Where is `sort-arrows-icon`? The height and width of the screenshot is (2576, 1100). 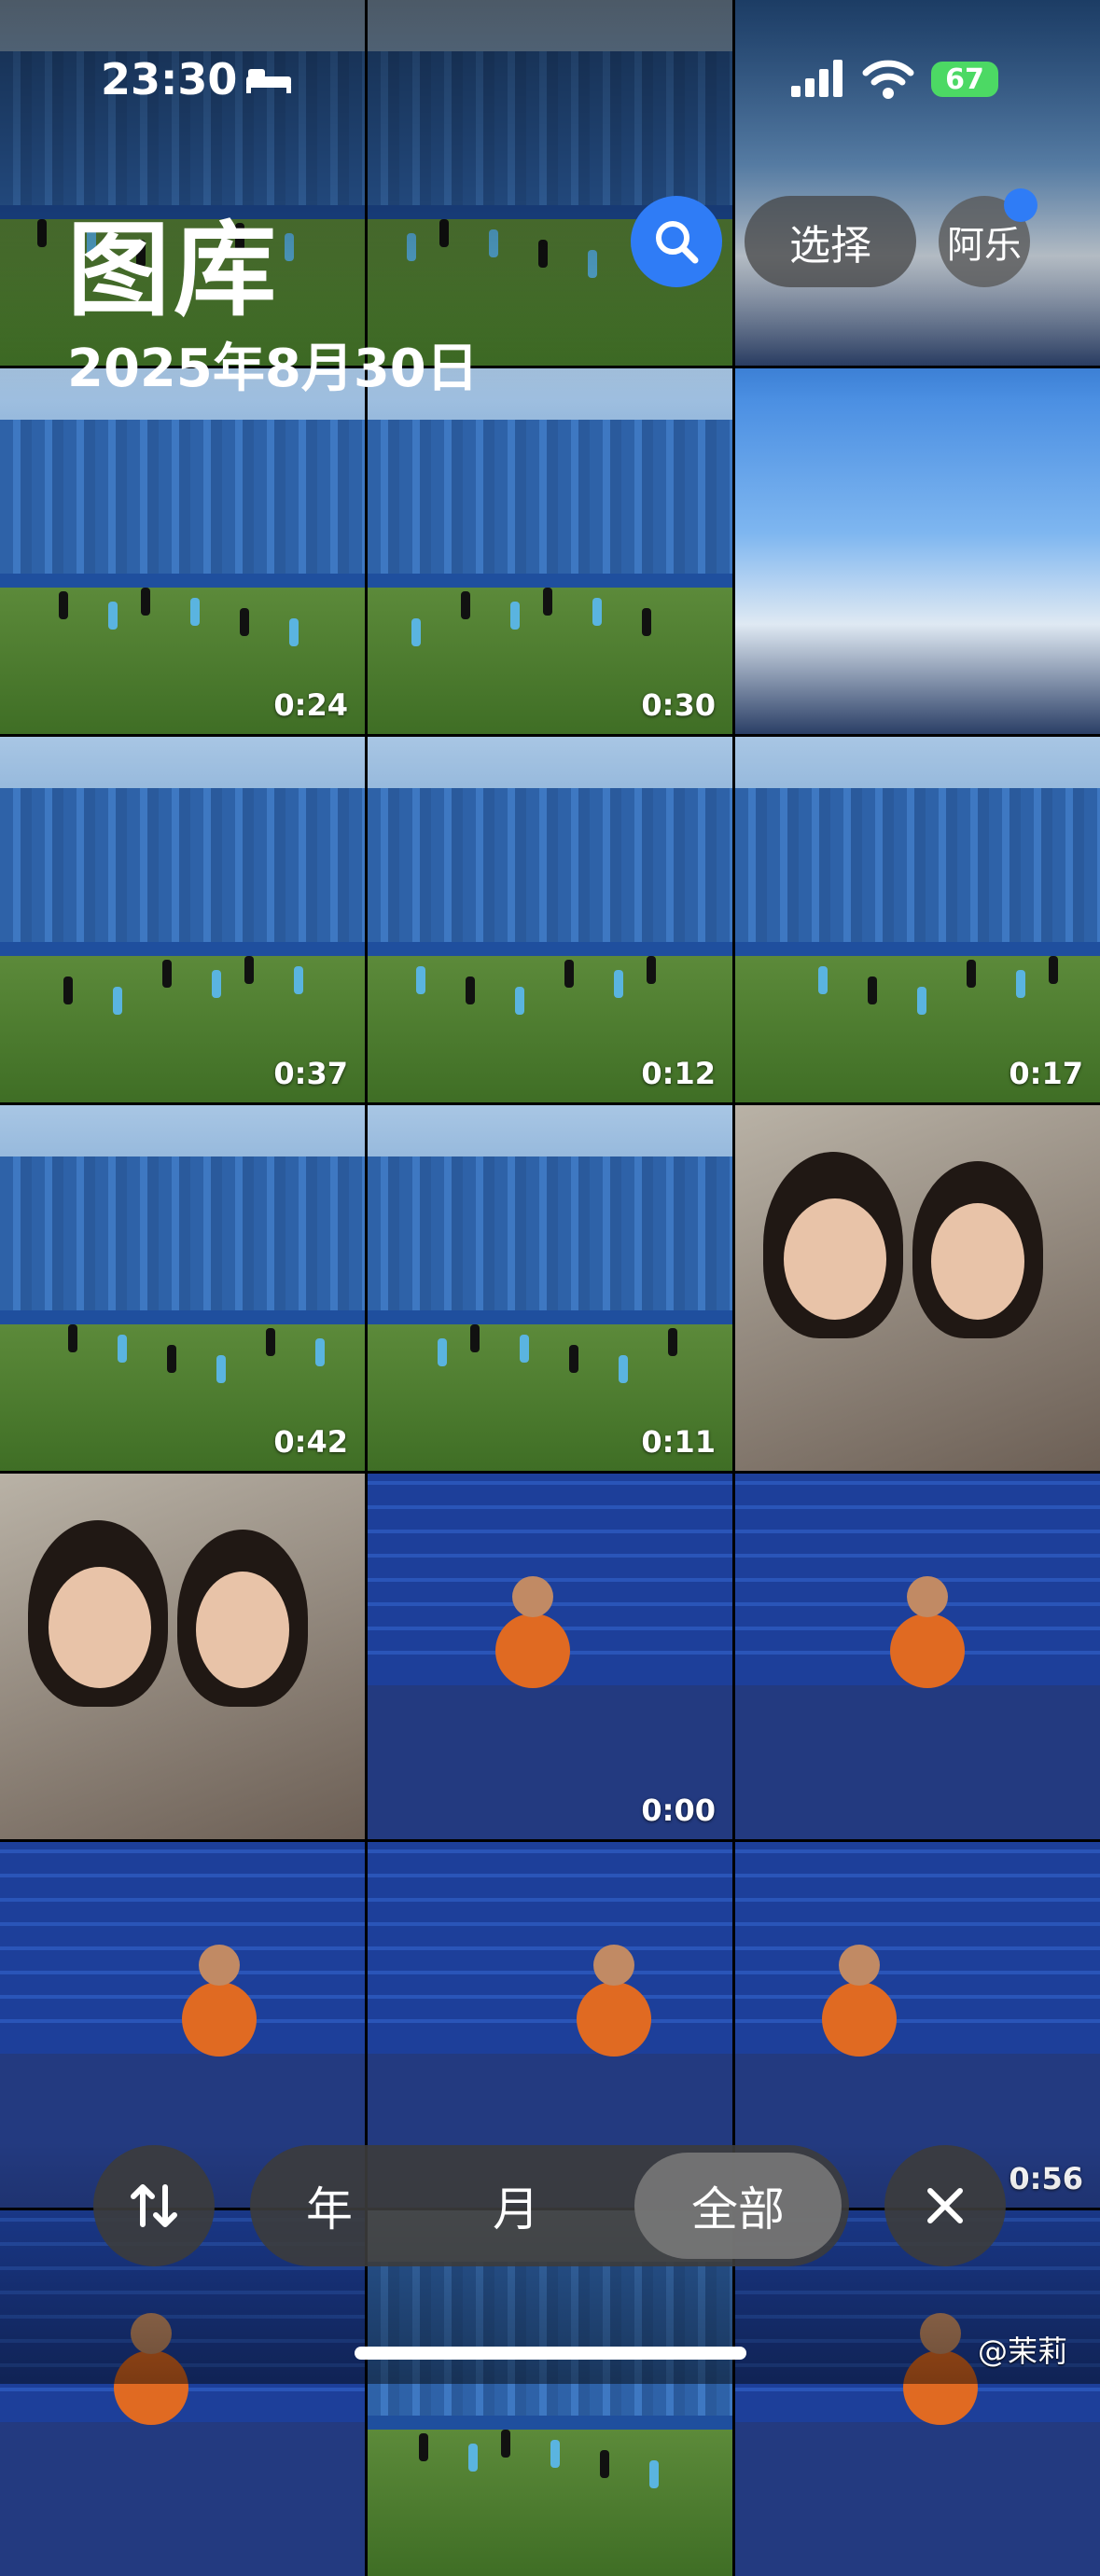 sort-arrows-icon is located at coordinates (154, 2205).